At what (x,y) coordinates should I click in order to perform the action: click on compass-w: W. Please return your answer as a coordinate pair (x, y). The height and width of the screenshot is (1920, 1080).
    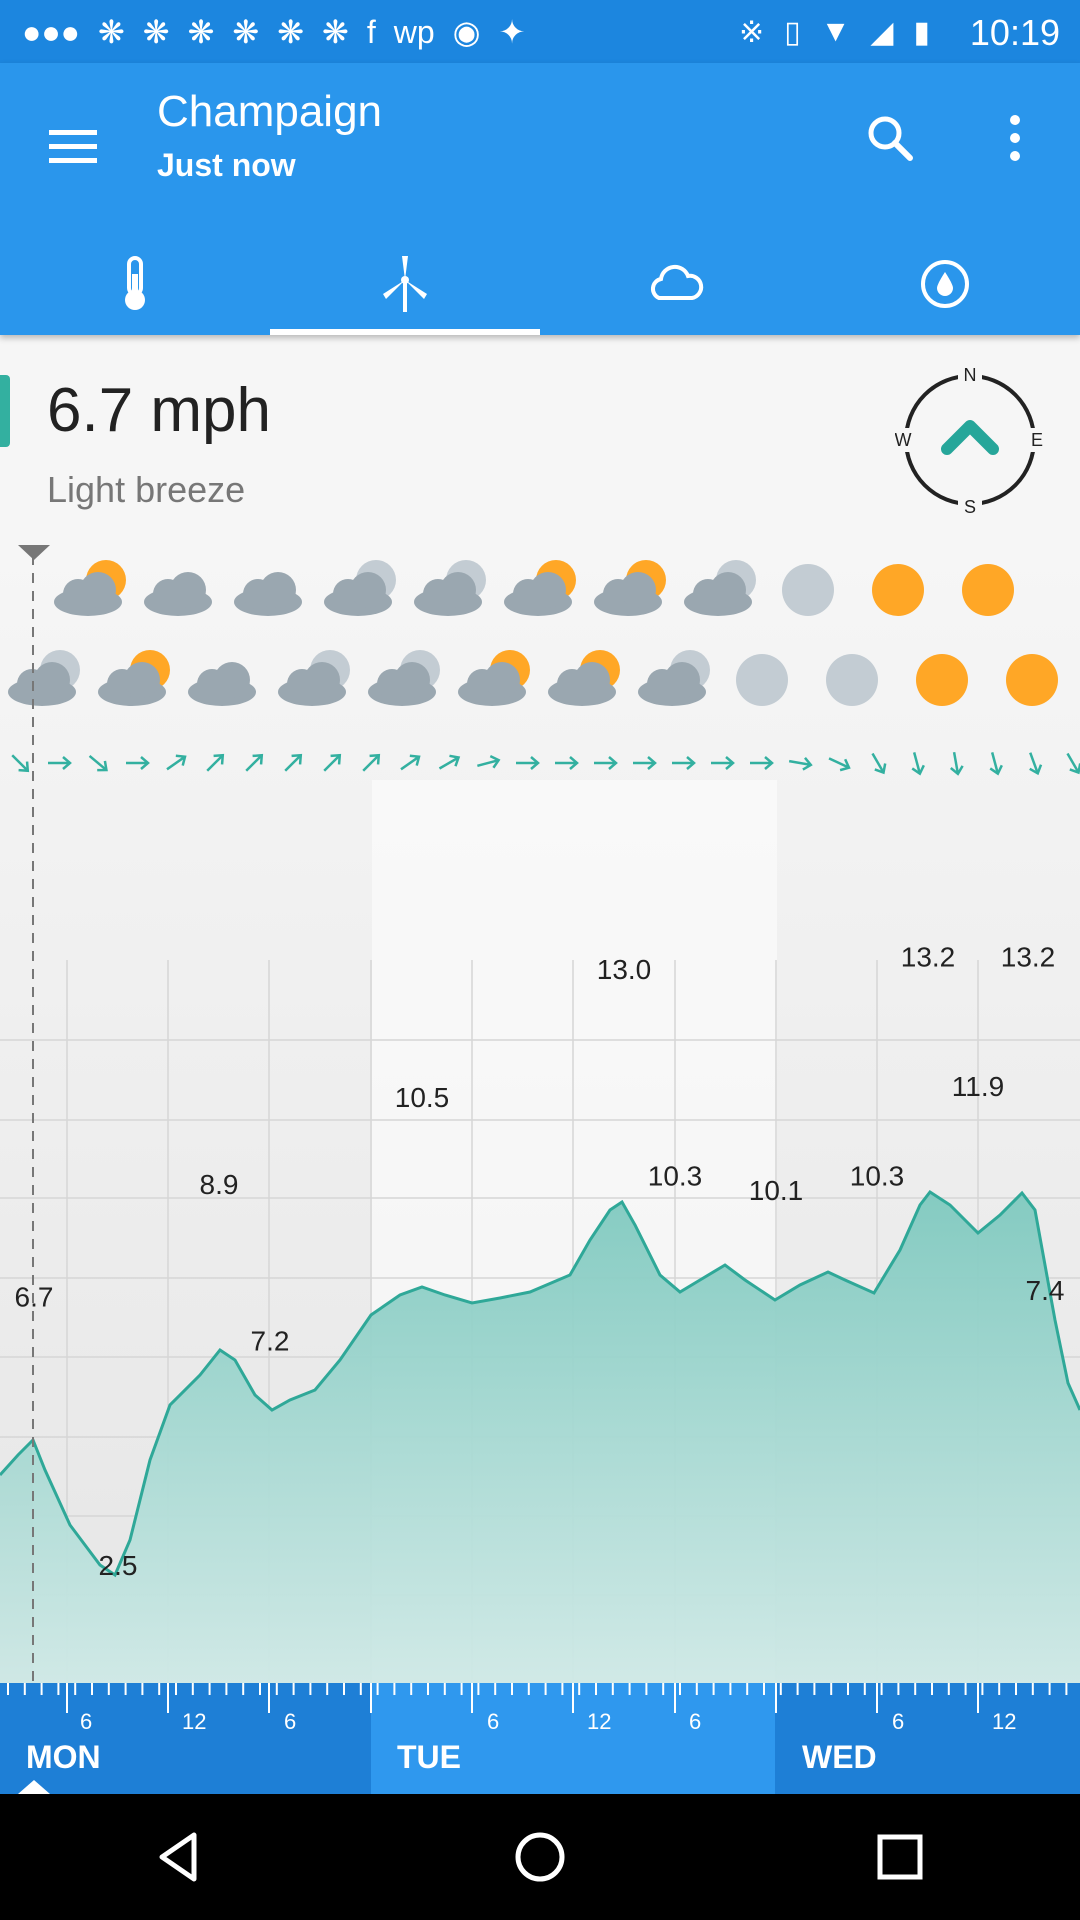
    Looking at the image, I should click on (903, 440).